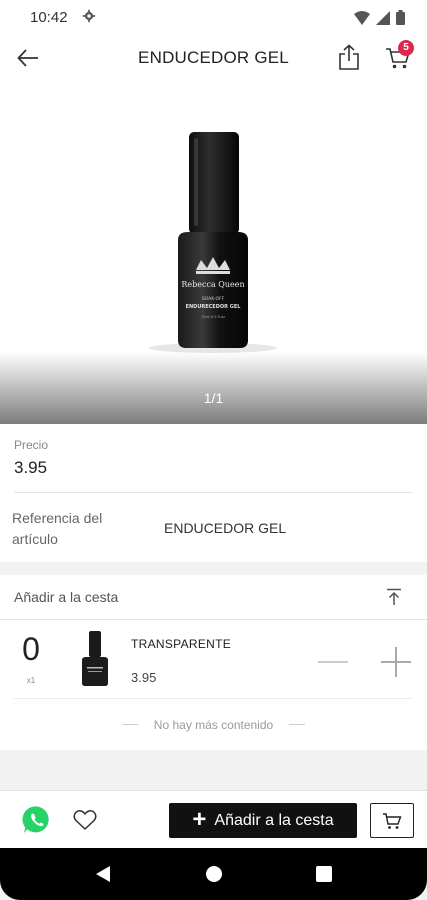  Describe the element at coordinates (213, 299) in the screenshot. I see `bottle-line1-text: SOAK-OFF` at that location.